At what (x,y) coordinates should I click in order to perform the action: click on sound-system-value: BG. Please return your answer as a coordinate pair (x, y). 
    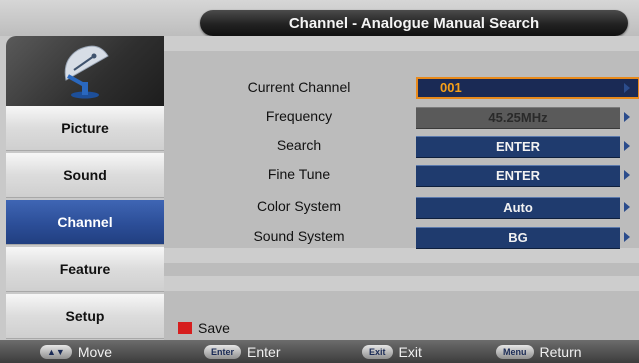
    Looking at the image, I should click on (518, 238).